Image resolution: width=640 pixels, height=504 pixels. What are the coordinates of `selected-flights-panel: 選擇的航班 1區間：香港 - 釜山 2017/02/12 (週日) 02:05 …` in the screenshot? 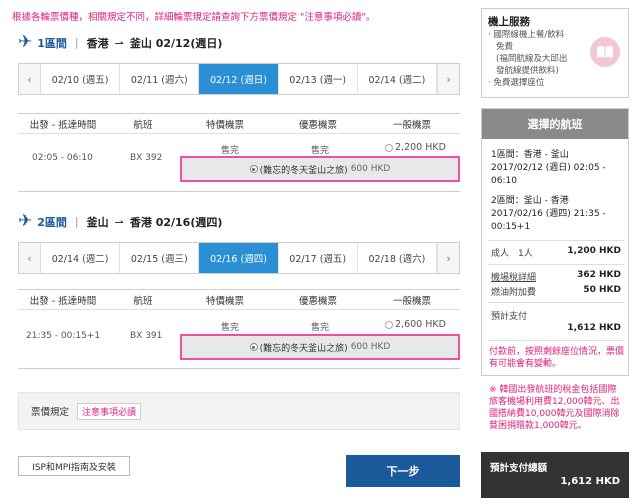 It's located at (555, 242).